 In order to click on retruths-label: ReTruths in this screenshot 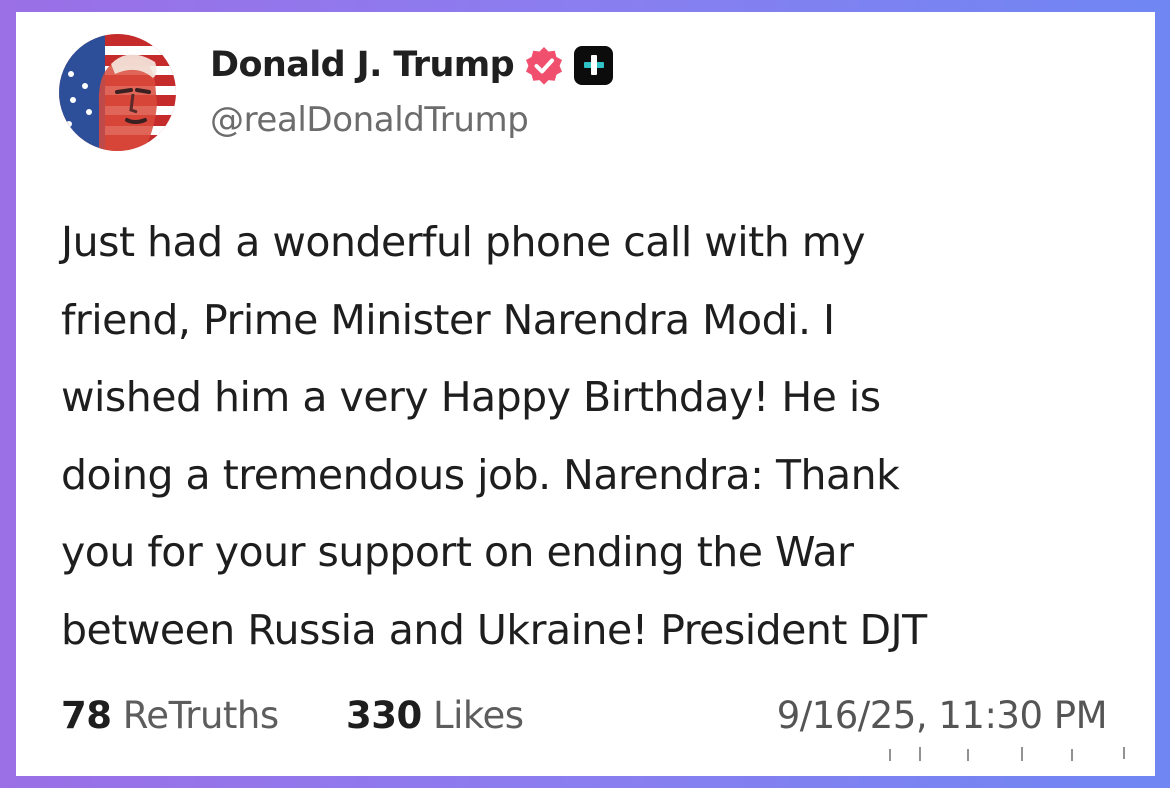, I will do `click(200, 715)`.